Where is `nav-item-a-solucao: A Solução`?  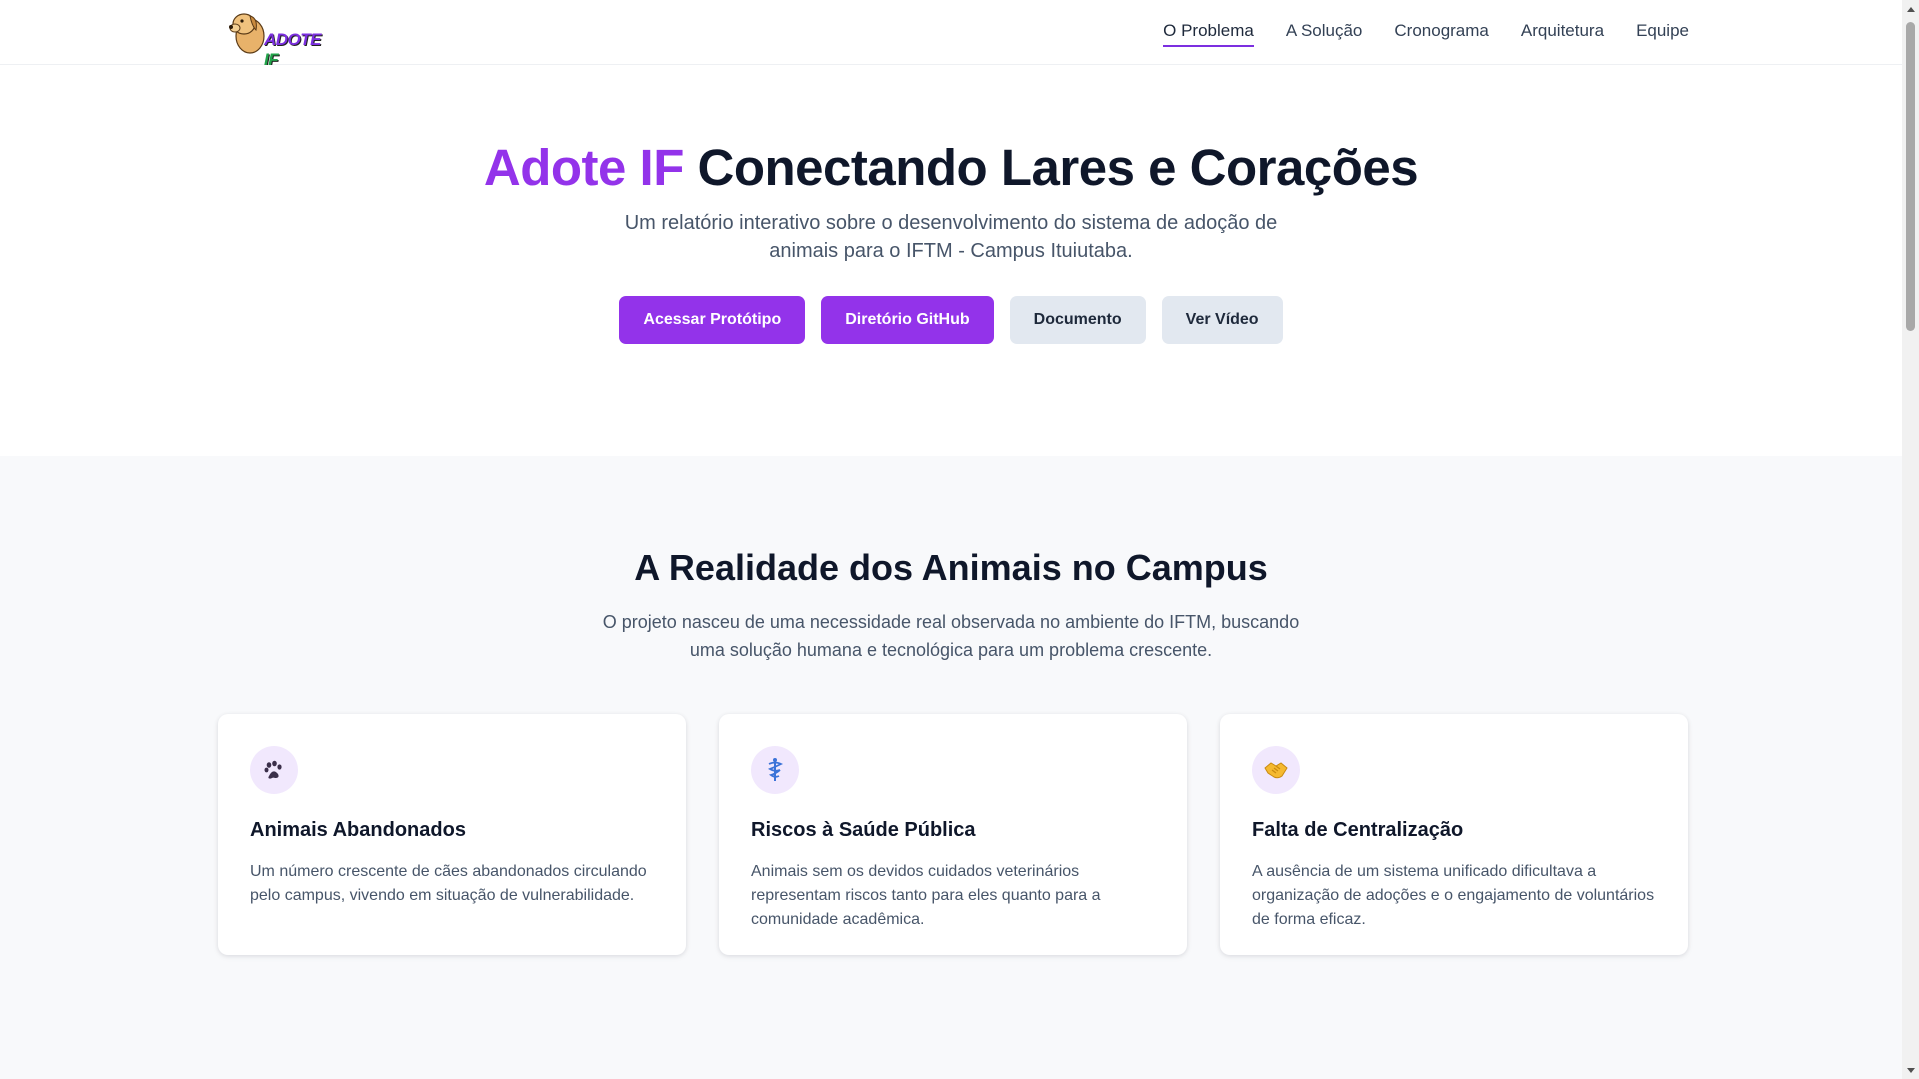
nav-item-a-solucao: A Solução is located at coordinates (1324, 34).